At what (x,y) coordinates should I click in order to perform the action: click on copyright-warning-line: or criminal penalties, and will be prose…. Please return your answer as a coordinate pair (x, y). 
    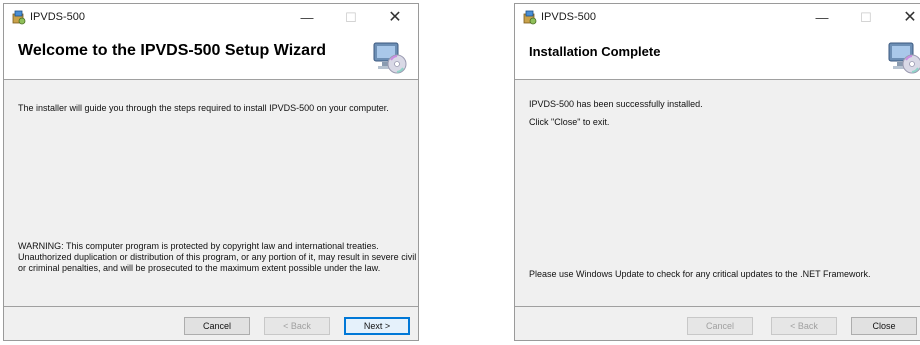
    Looking at the image, I should click on (199, 268).